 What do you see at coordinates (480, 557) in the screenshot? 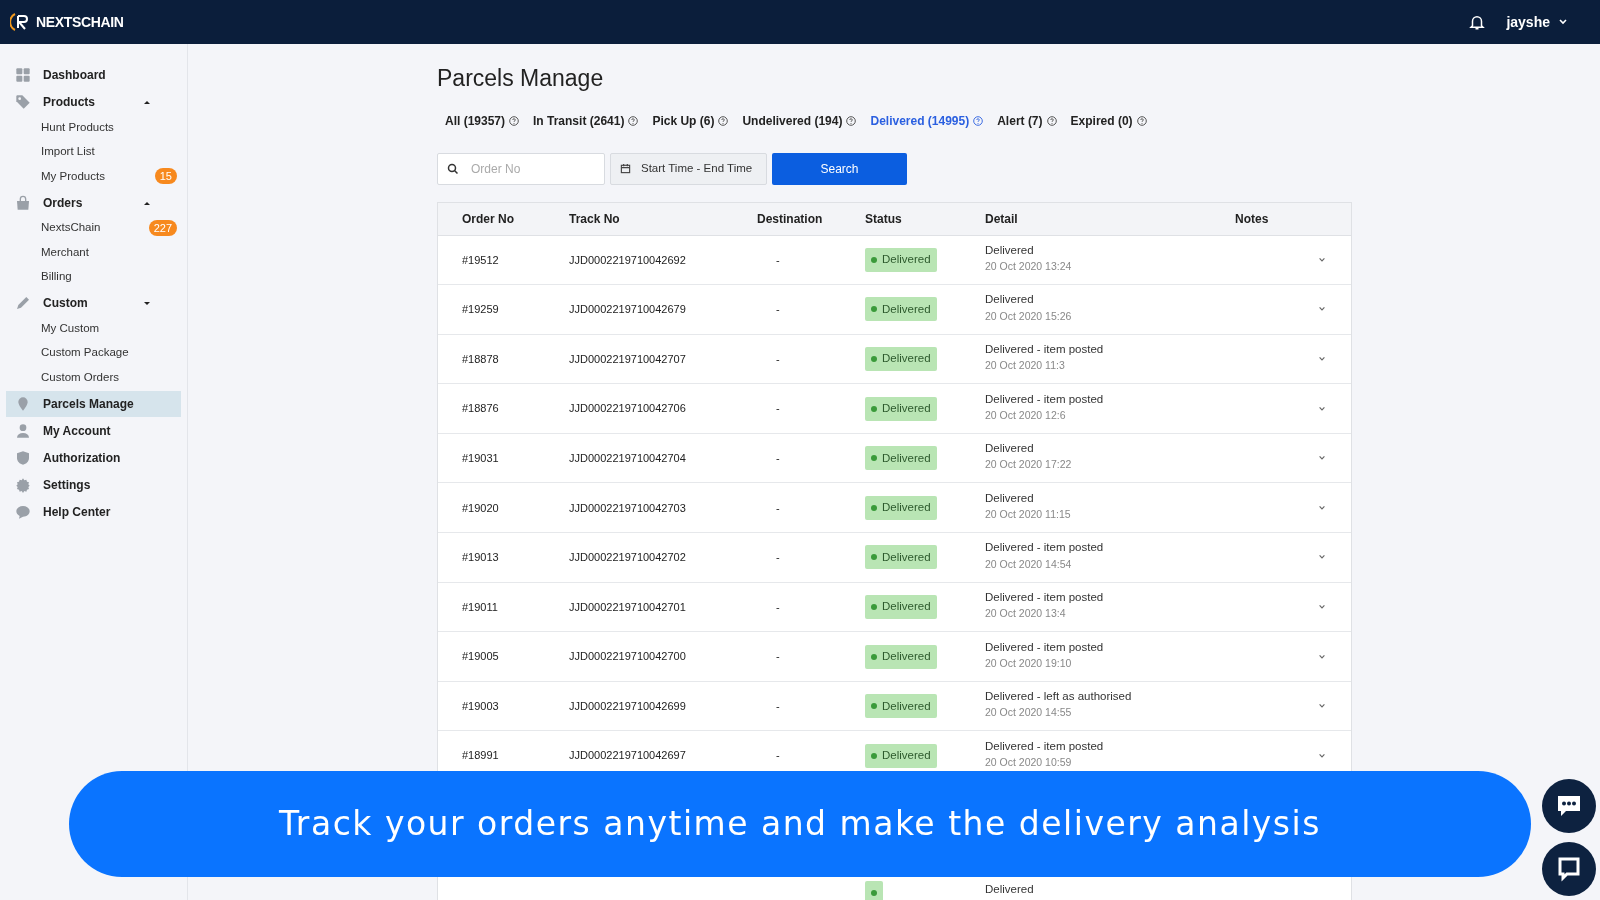
I see `table-cell: #19013` at bounding box center [480, 557].